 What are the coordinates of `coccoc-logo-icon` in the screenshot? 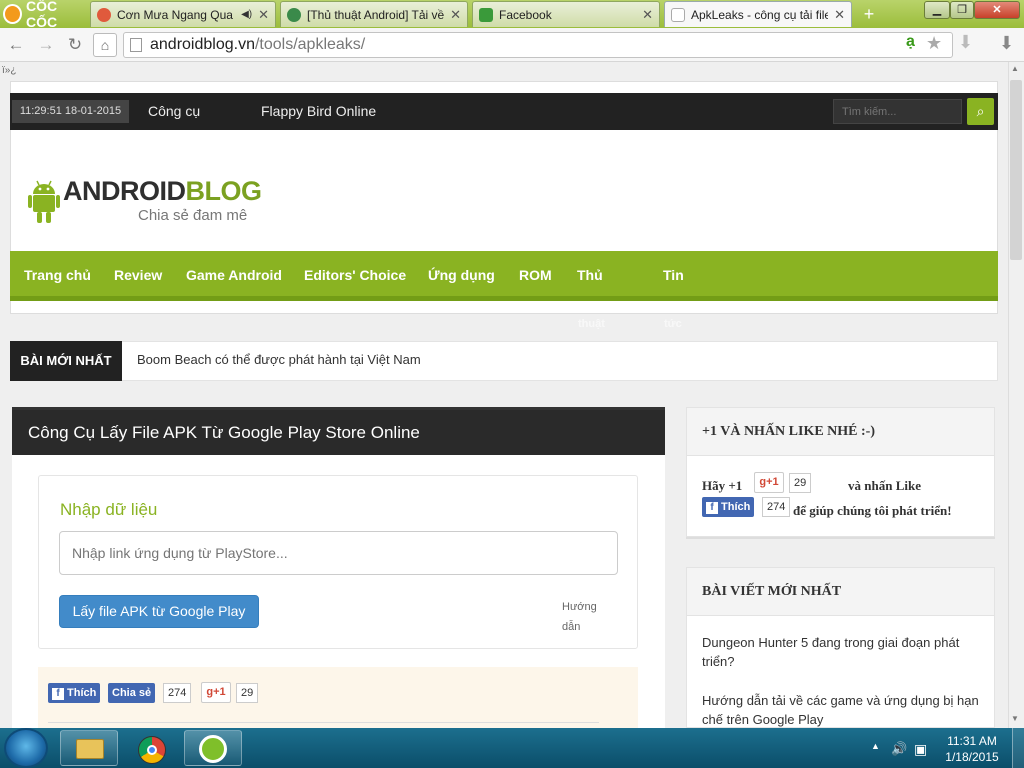 It's located at (12, 13).